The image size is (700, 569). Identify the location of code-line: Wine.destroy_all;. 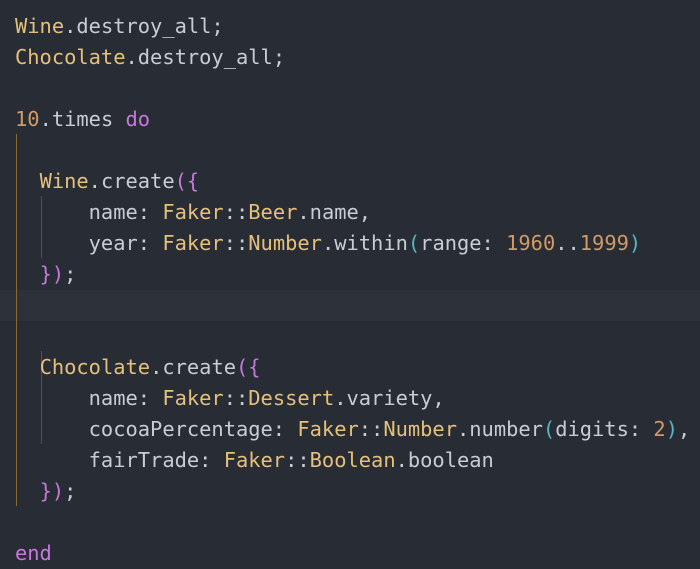
(119, 26).